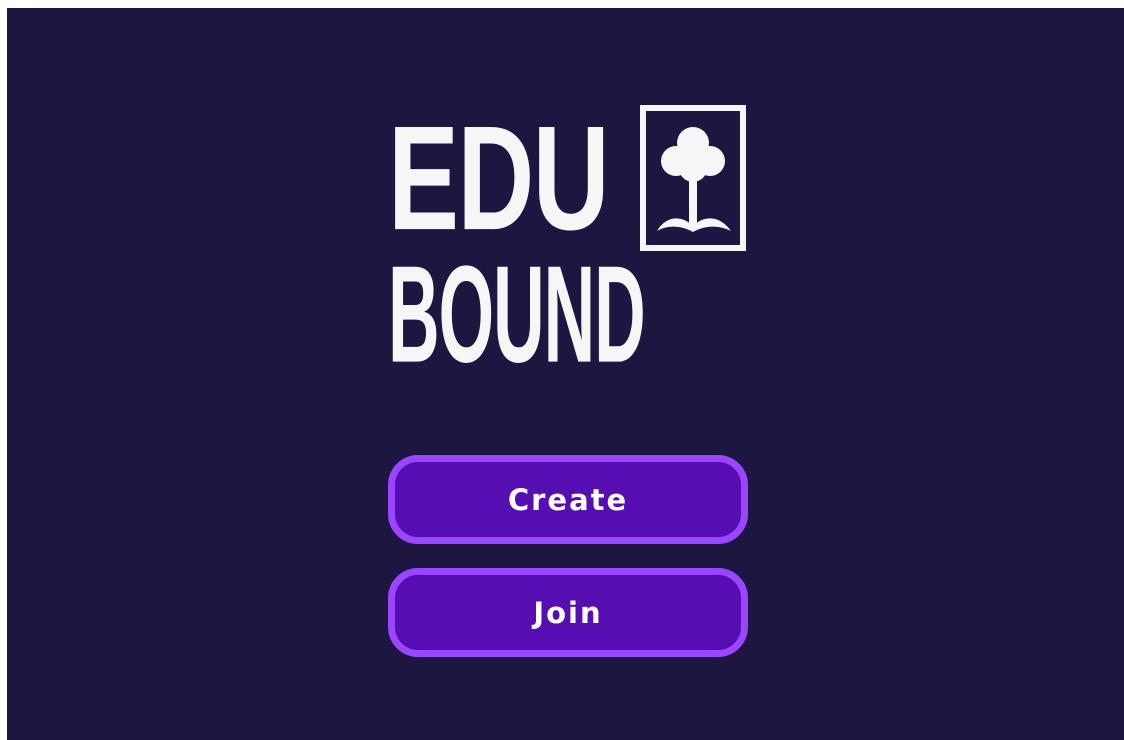 The image size is (1124, 740). I want to click on edubound-logo: EDU BOUND, so click(568, 243).